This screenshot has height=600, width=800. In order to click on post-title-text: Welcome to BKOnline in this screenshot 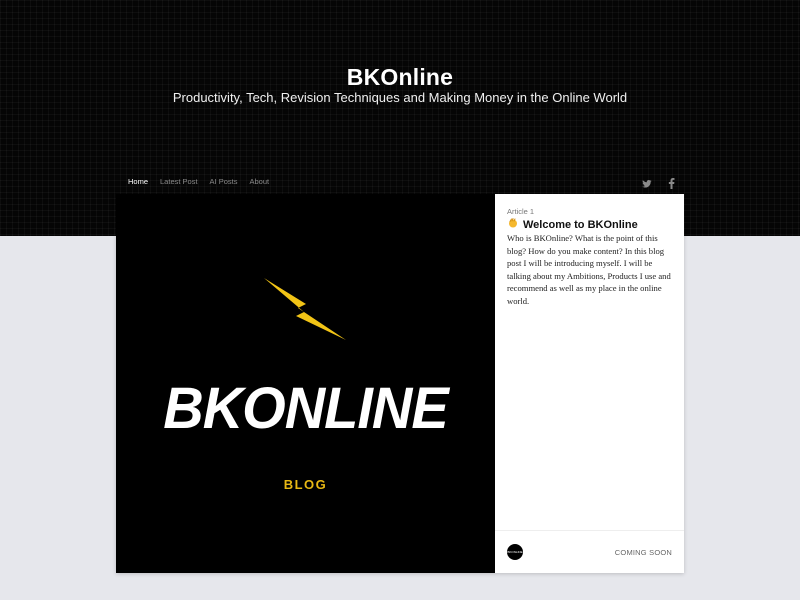, I will do `click(580, 224)`.